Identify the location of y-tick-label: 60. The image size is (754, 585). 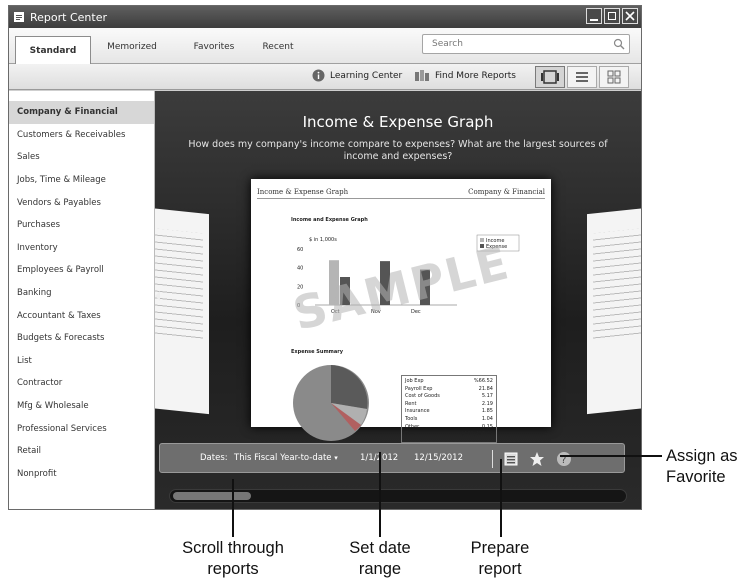
(300, 250).